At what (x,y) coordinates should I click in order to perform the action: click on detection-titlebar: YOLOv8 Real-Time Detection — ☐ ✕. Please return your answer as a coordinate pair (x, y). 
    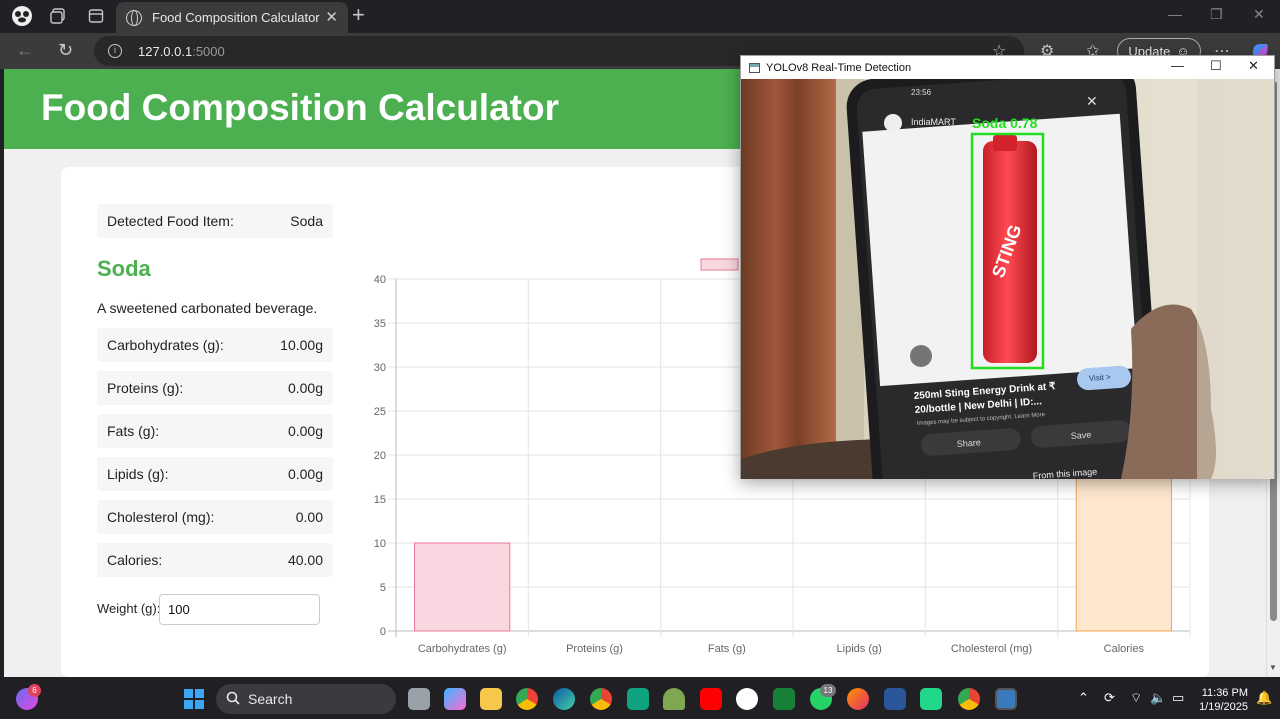
    Looking at the image, I should click on (1007, 67).